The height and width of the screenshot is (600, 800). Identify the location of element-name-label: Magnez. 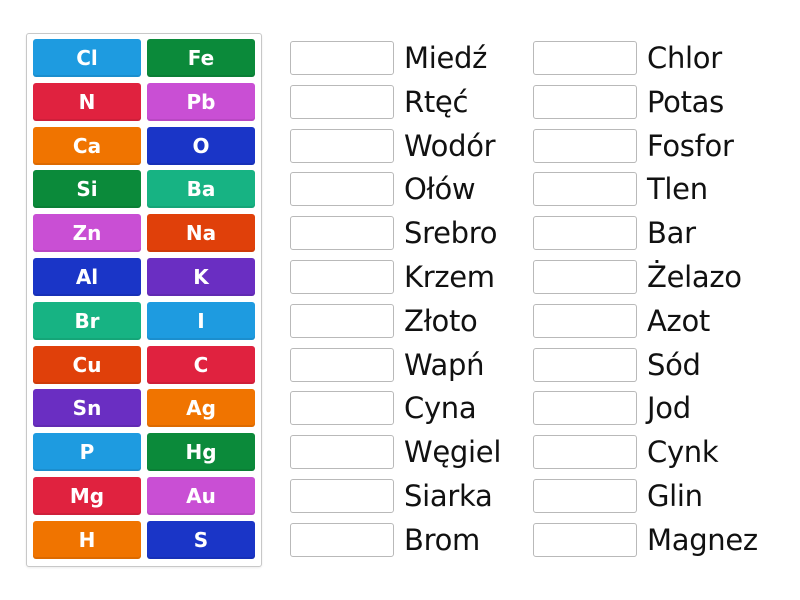
(702, 539).